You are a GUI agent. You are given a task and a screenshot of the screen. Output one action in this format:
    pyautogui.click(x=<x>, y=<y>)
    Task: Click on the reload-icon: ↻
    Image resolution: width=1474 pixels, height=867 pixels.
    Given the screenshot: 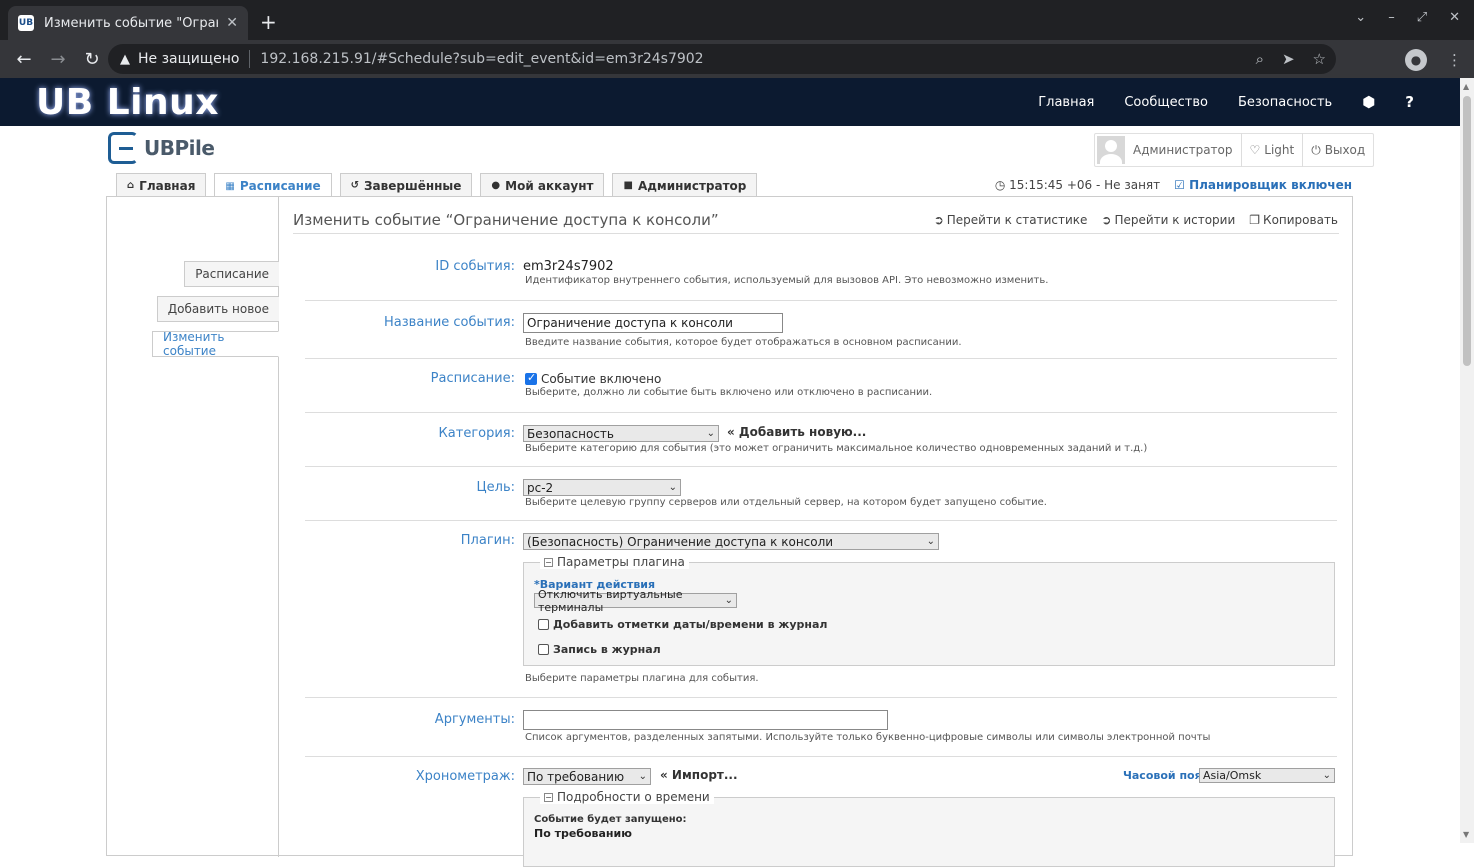 What is the action you would take?
    pyautogui.click(x=92, y=59)
    